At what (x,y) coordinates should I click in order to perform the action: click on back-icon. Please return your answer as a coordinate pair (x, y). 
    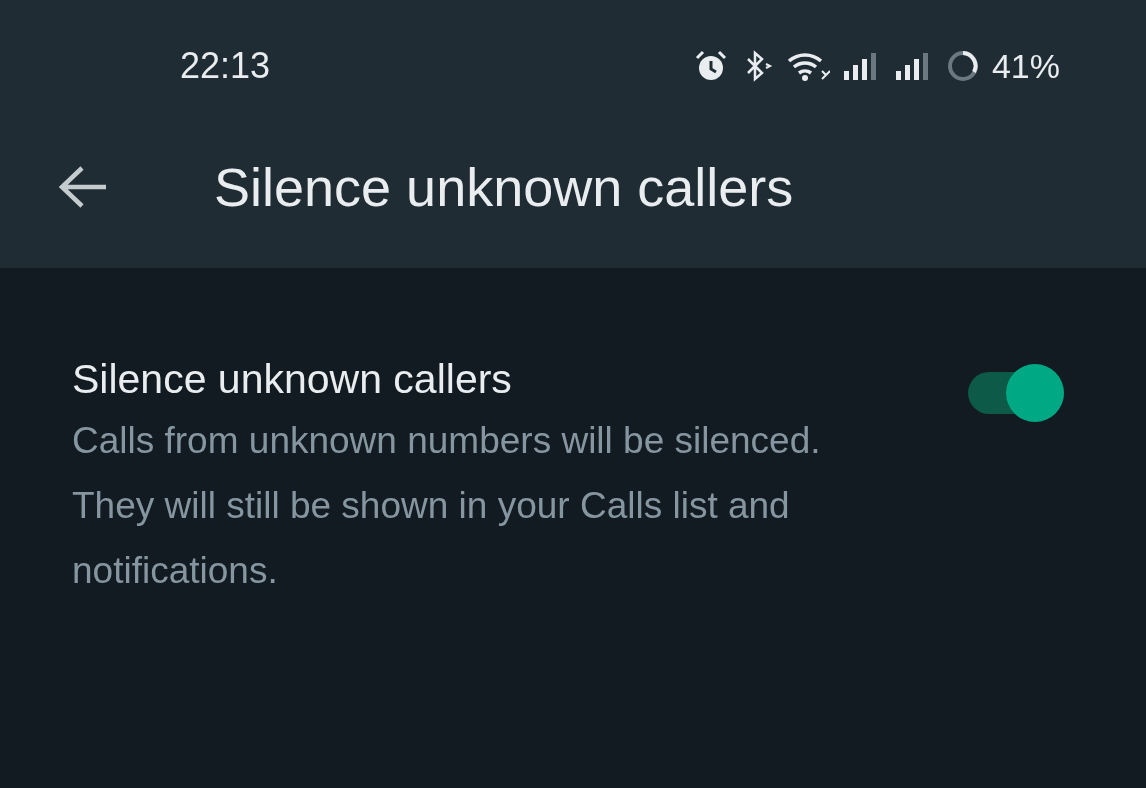
    Looking at the image, I should click on (83, 187).